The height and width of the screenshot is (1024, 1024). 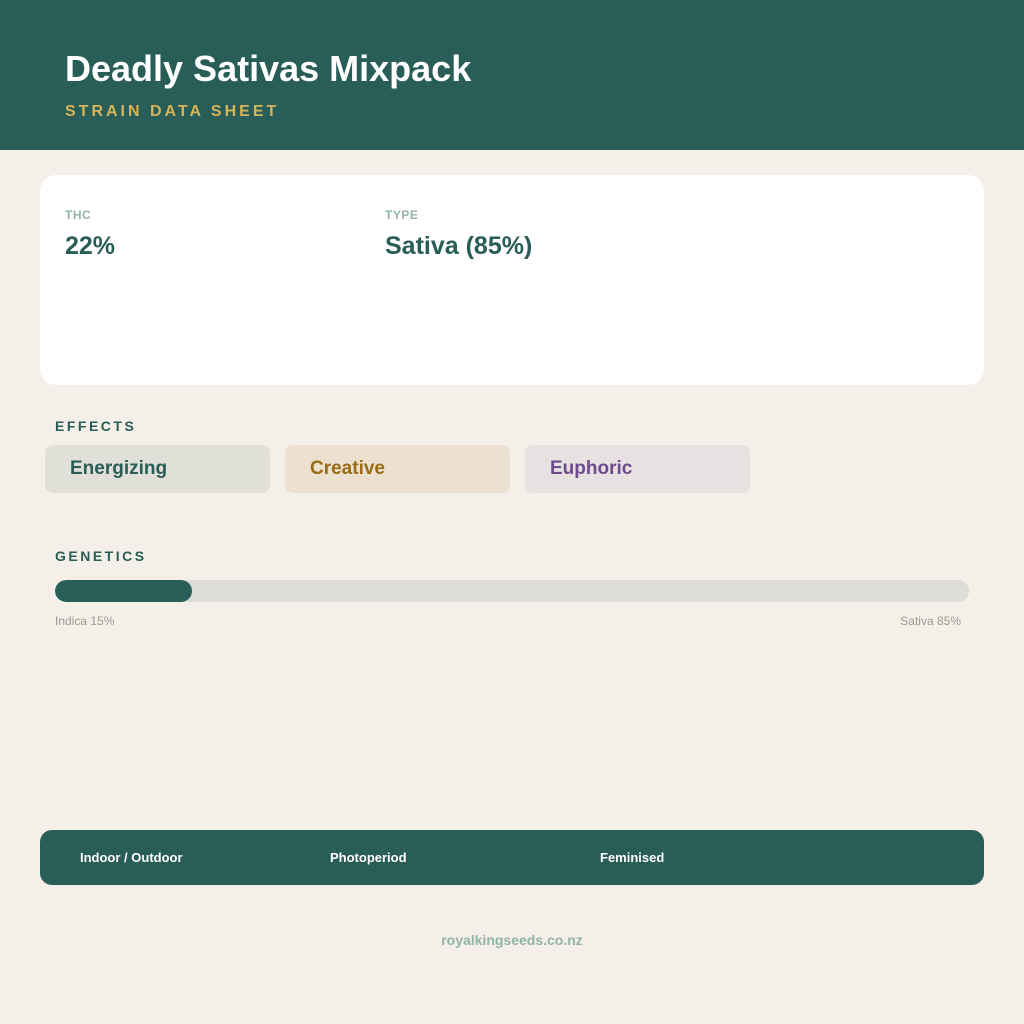 What do you see at coordinates (632, 857) in the screenshot?
I see `seed-sex: Feminised` at bounding box center [632, 857].